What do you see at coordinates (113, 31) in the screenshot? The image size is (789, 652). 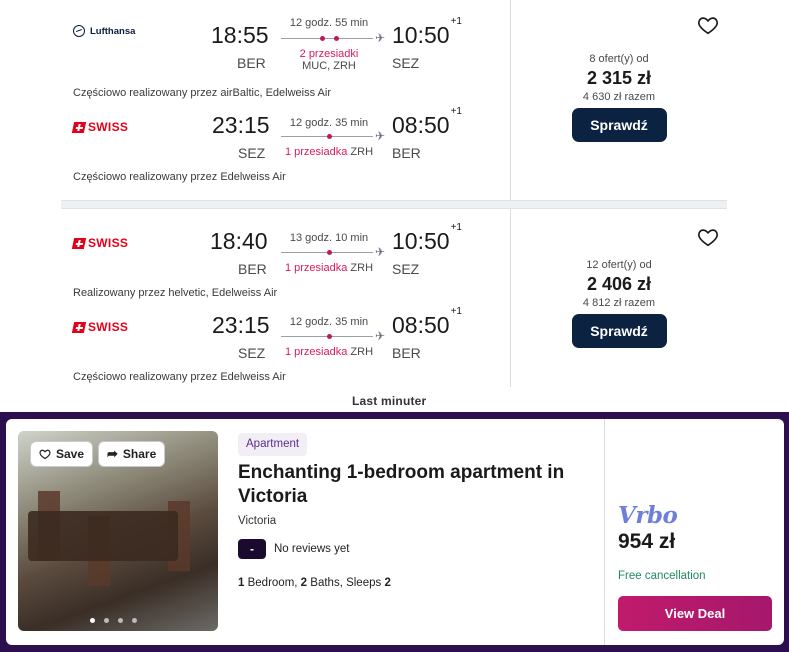 I see `airline-name: Lufthansa` at bounding box center [113, 31].